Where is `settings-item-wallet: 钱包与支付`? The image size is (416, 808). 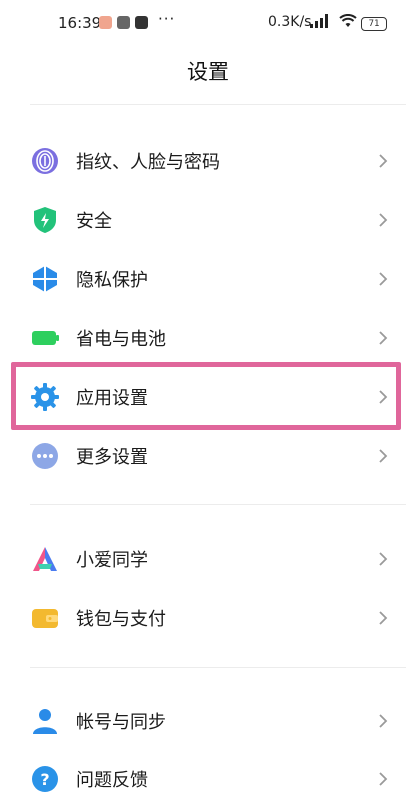 settings-item-wallet: 钱包与支付 is located at coordinates (211, 617).